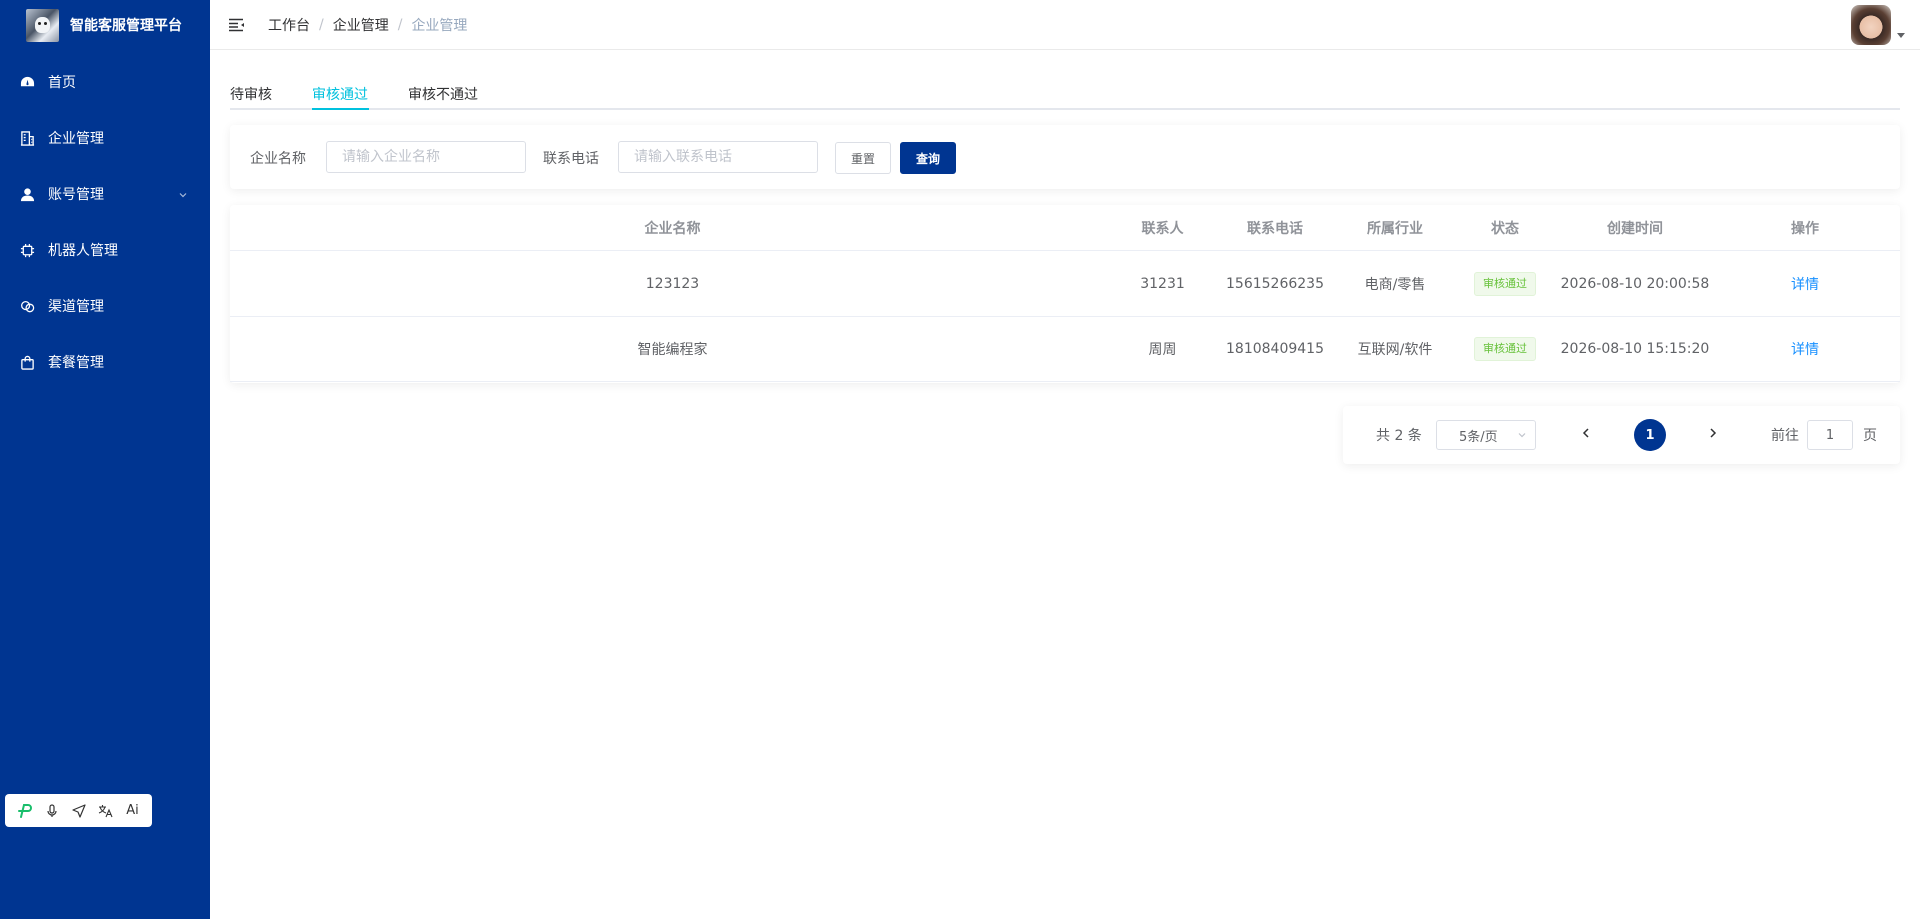  What do you see at coordinates (27, 306) in the screenshot?
I see `channel-icon` at bounding box center [27, 306].